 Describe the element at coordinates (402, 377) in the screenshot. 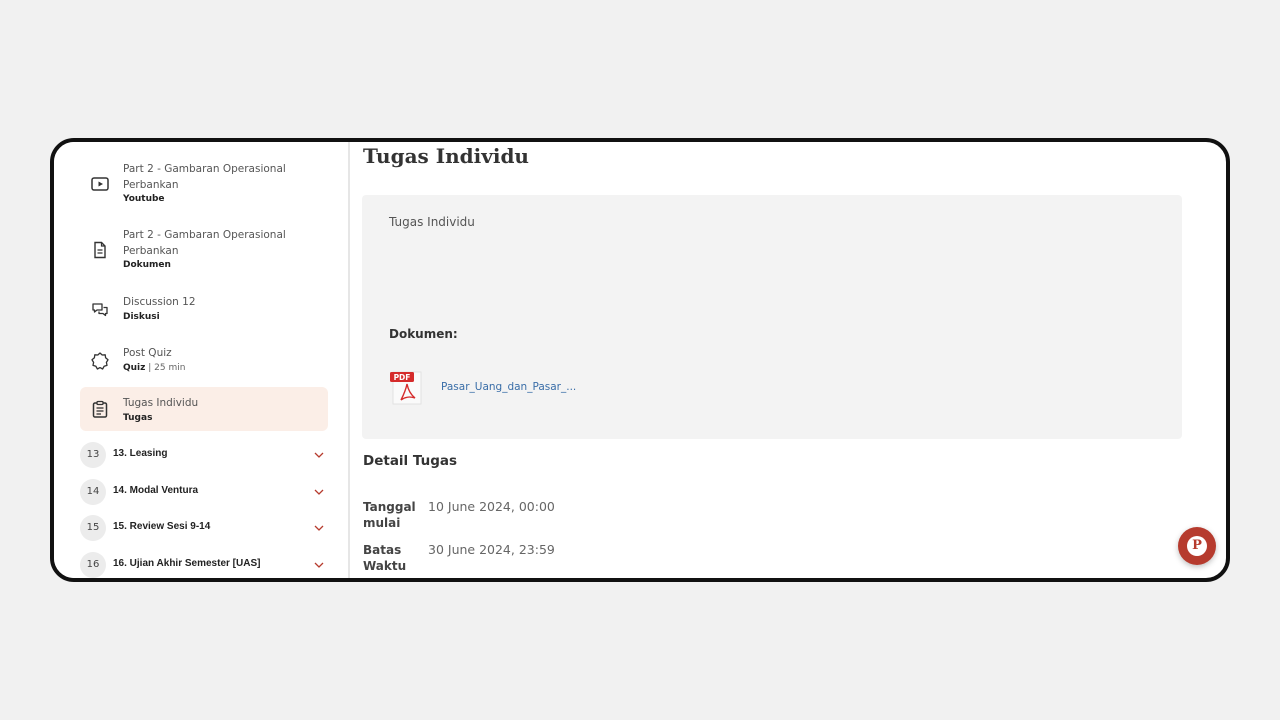

I see `pdf-badge-text: PDF` at that location.